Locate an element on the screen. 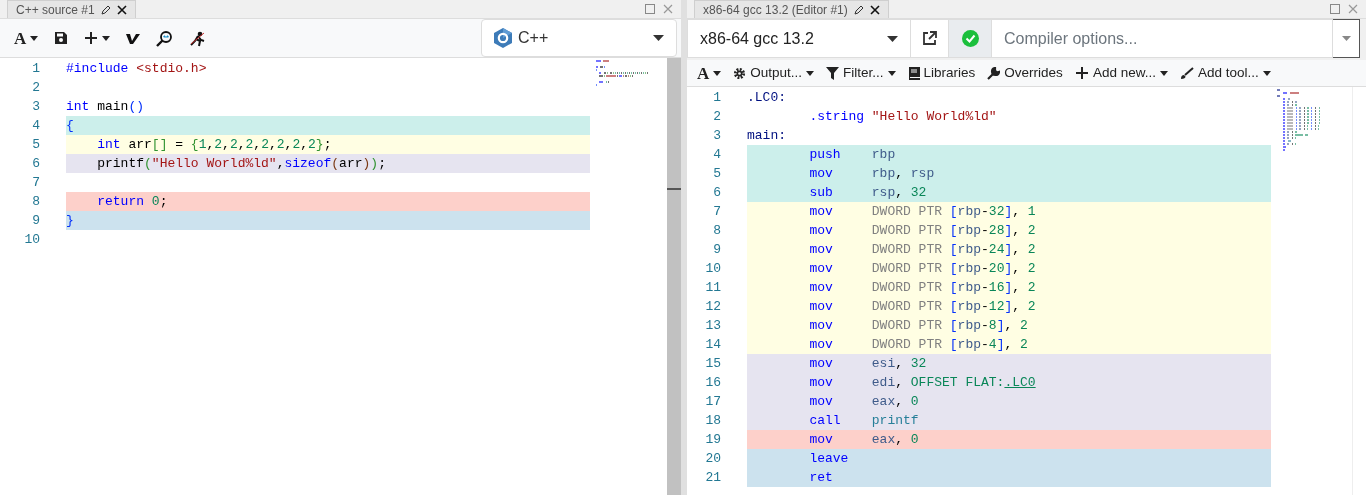 The height and width of the screenshot is (495, 1366). scrollbar is located at coordinates (674, 276).